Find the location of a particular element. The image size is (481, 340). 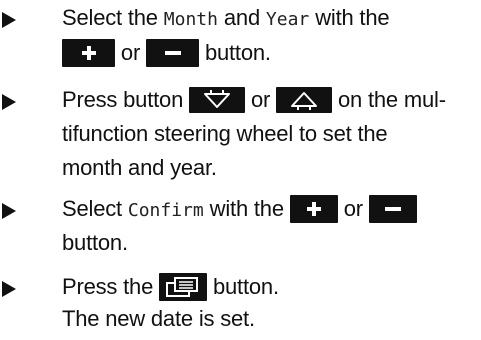

month-label: Month is located at coordinates (190, 19).